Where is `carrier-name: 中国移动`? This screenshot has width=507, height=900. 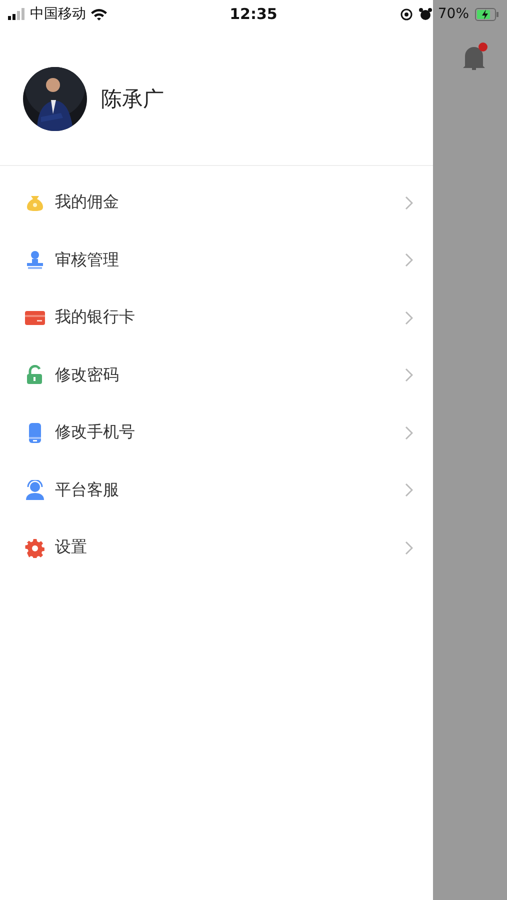
carrier-name: 中国移动 is located at coordinates (58, 14).